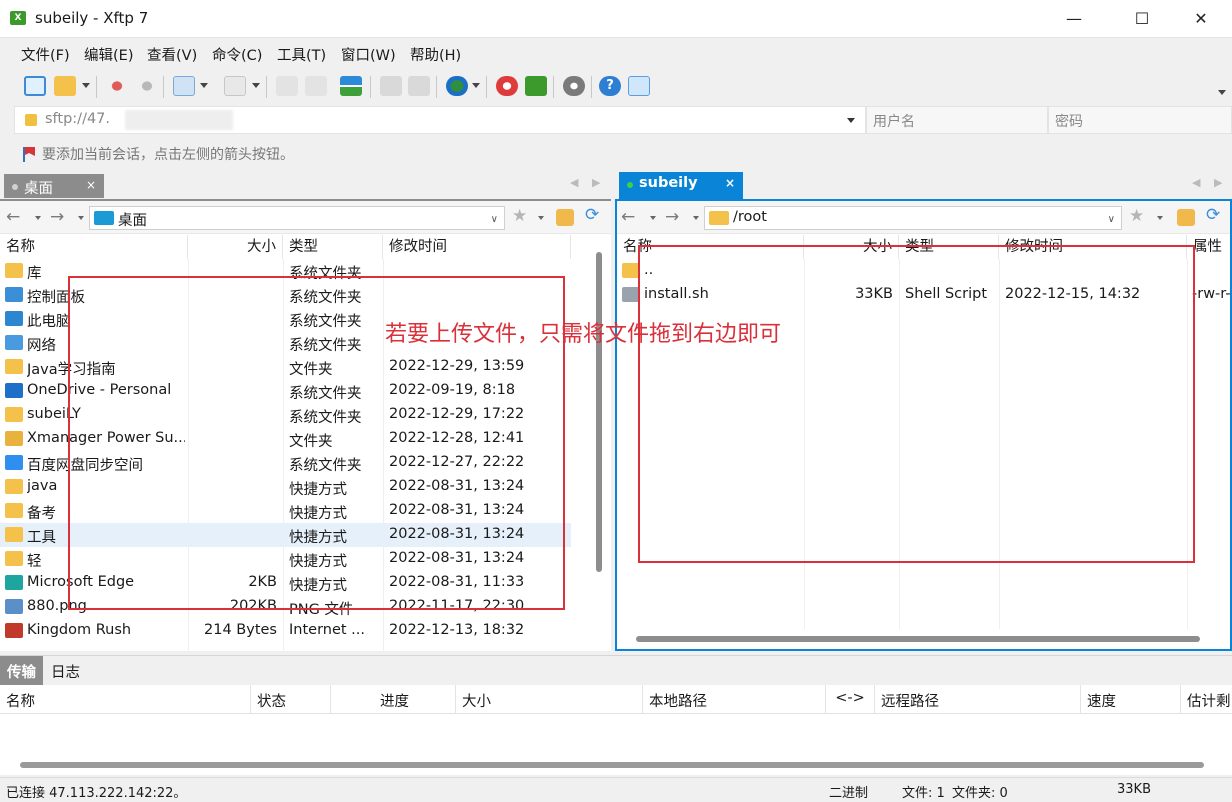  Describe the element at coordinates (419, 86) in the screenshot. I see `paste-icon` at that location.